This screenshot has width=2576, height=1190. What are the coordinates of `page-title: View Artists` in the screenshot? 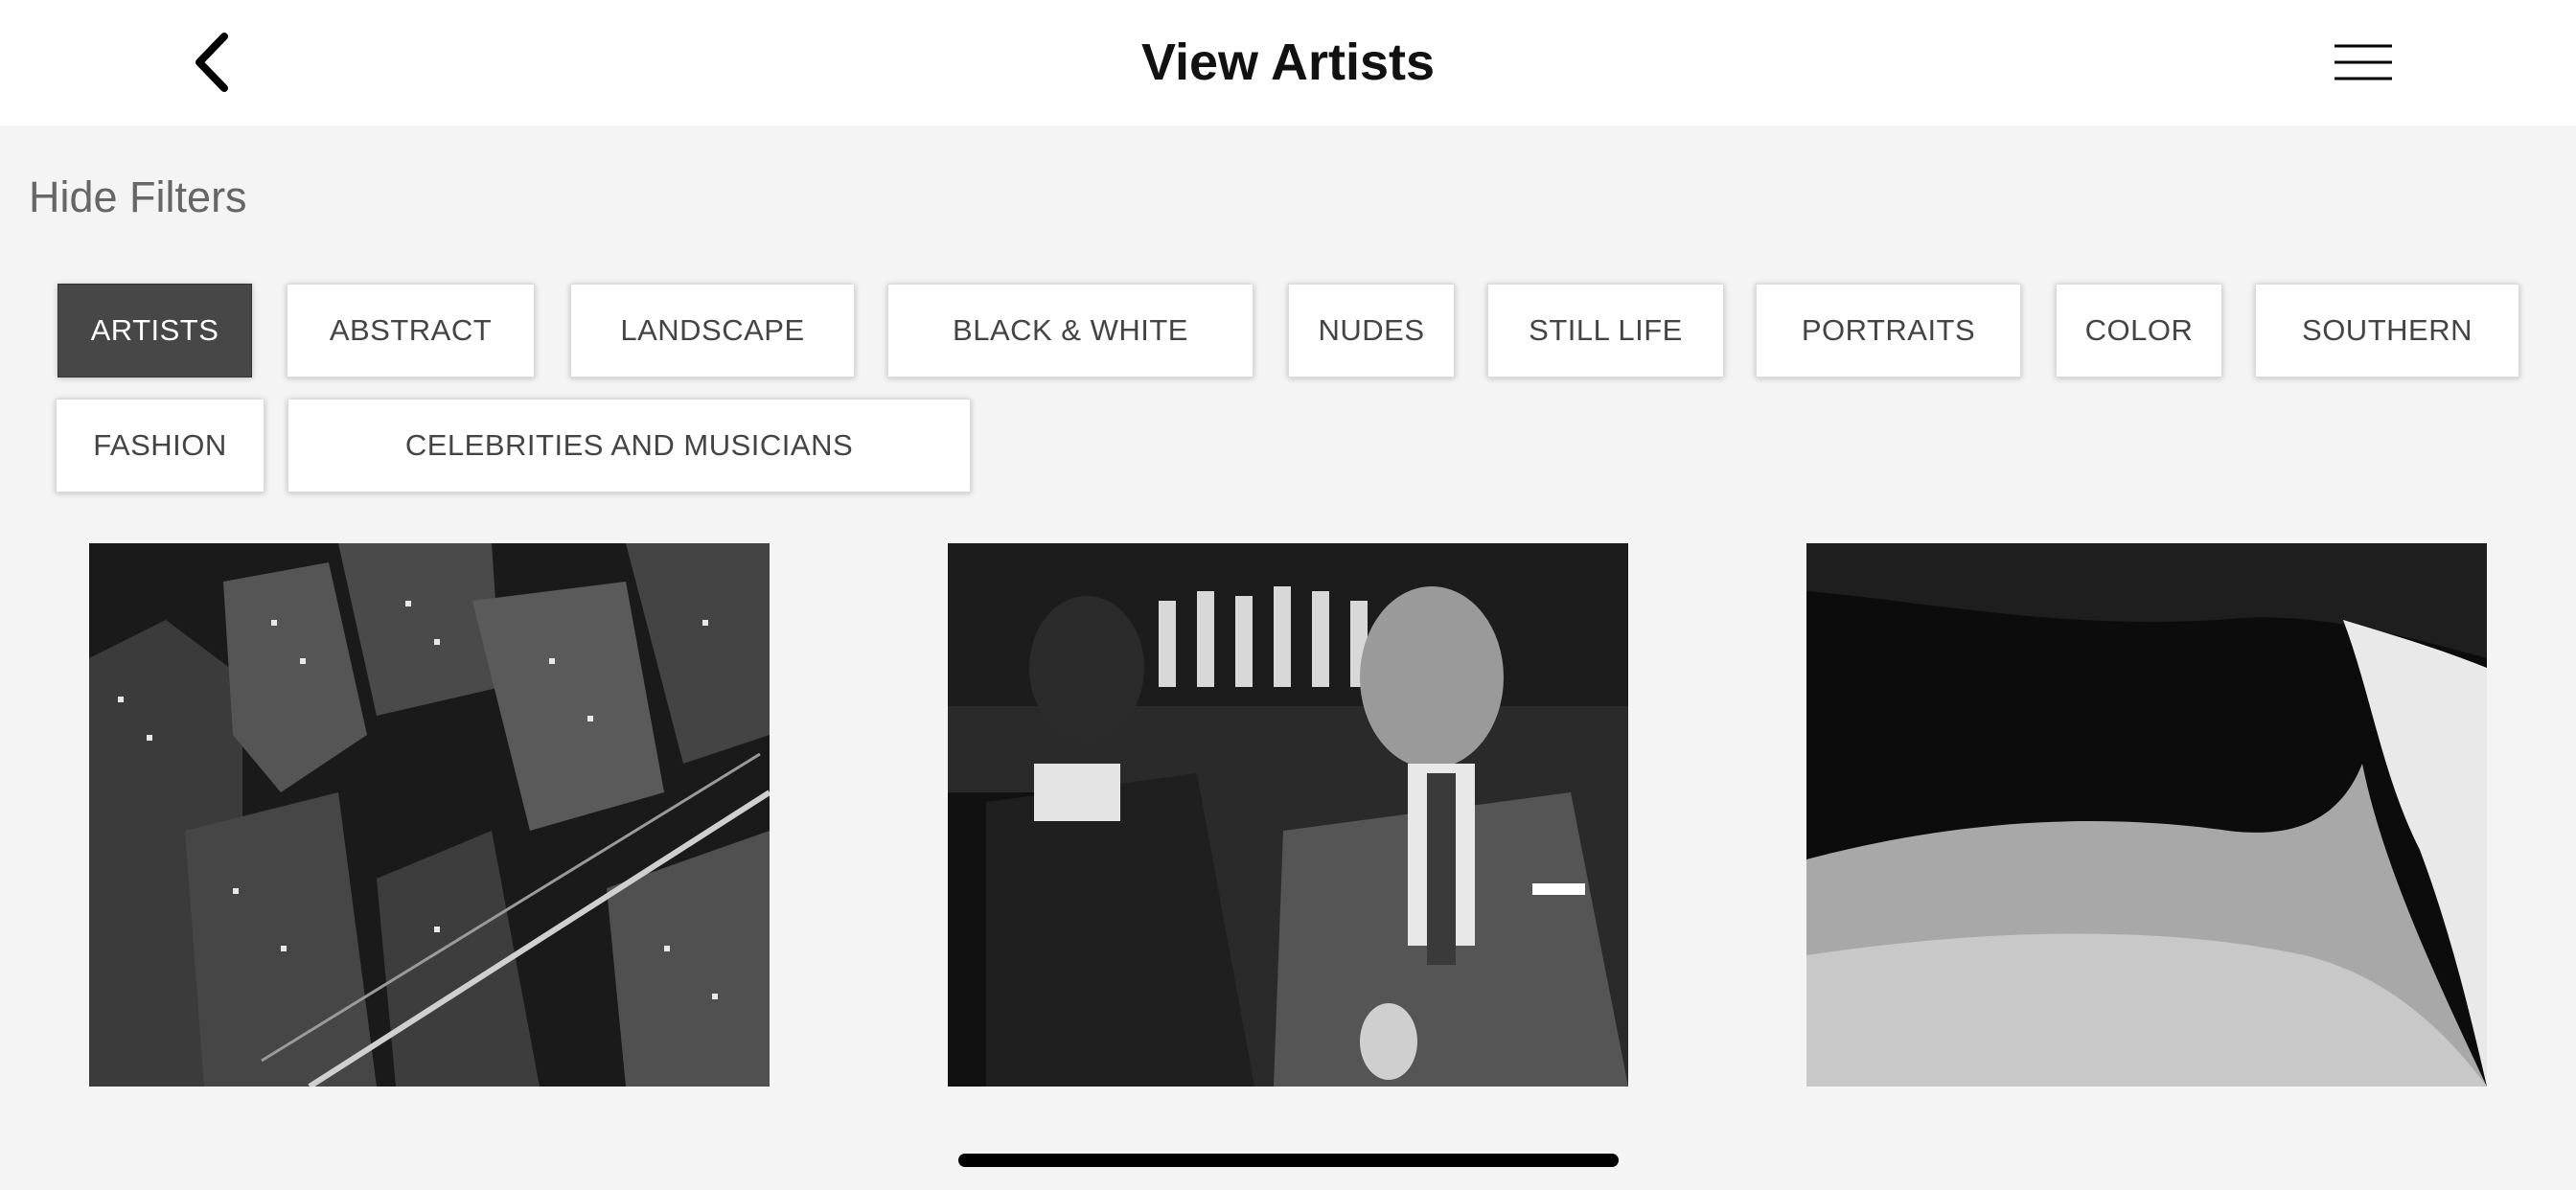 It's located at (1288, 62).